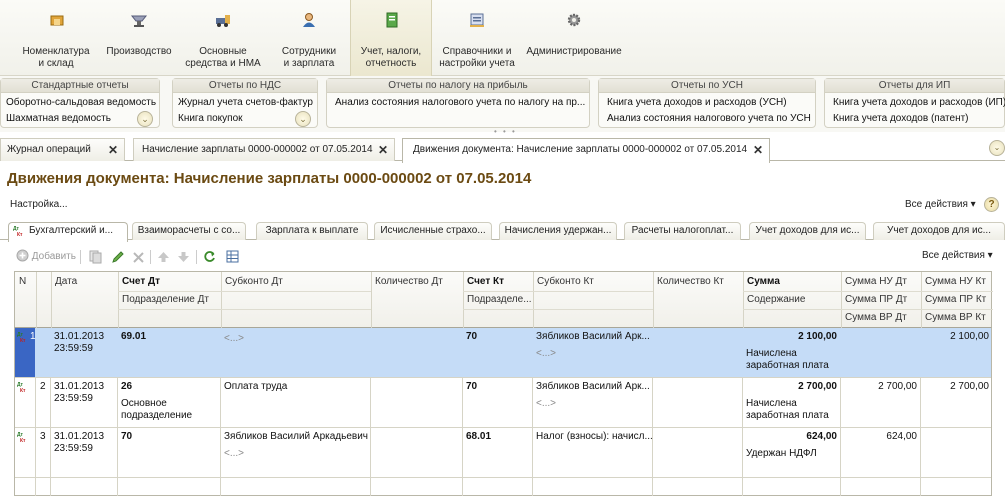 The image size is (1005, 496). Describe the element at coordinates (56, 38) in the screenshot. I see `section-warehouse: Номенклатура и склад` at that location.